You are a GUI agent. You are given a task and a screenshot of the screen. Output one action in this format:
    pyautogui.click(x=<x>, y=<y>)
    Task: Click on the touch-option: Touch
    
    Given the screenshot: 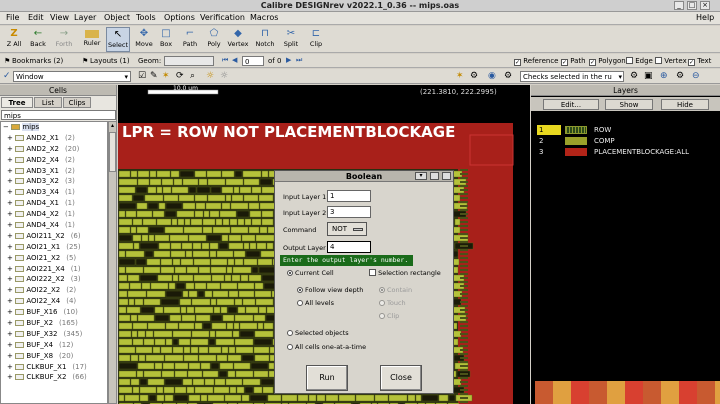 What is the action you would take?
    pyautogui.click(x=392, y=303)
    